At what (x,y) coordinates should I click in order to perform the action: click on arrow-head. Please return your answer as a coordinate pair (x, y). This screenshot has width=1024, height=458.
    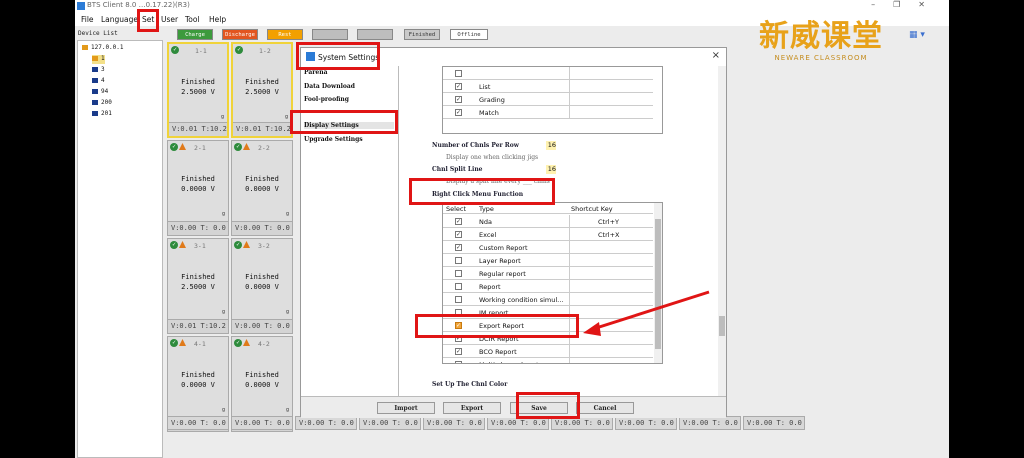
    Looking at the image, I should click on (592, 329).